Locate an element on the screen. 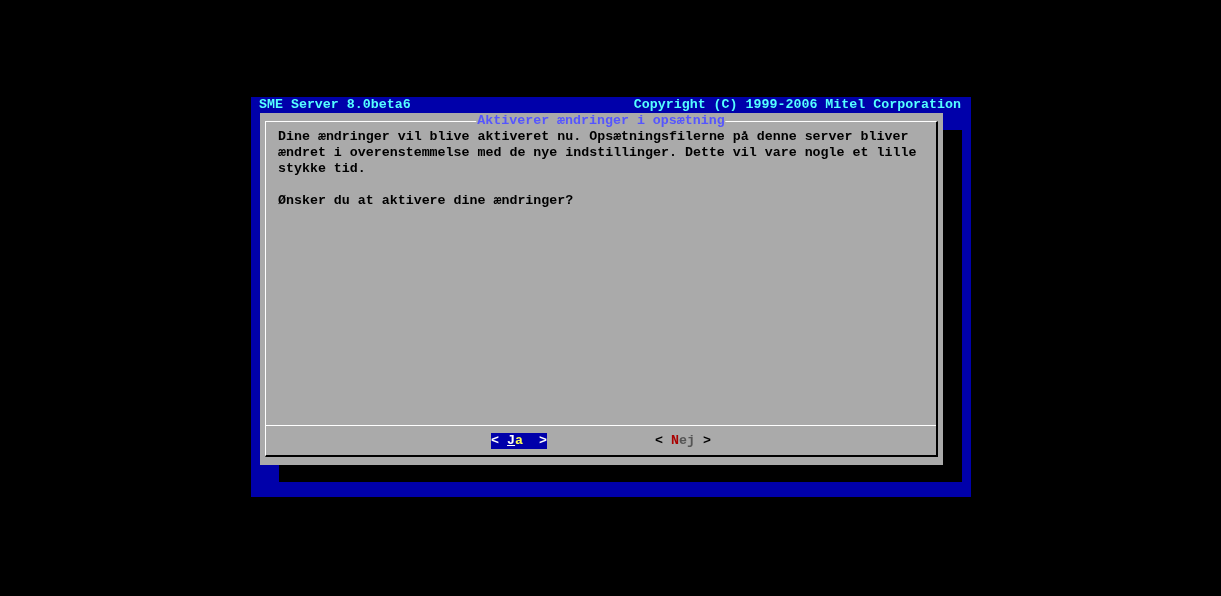 Image resolution: width=1221 pixels, height=596 pixels. message-text: Ønsker du at aktivere dine ændringer? is located at coordinates (426, 201).